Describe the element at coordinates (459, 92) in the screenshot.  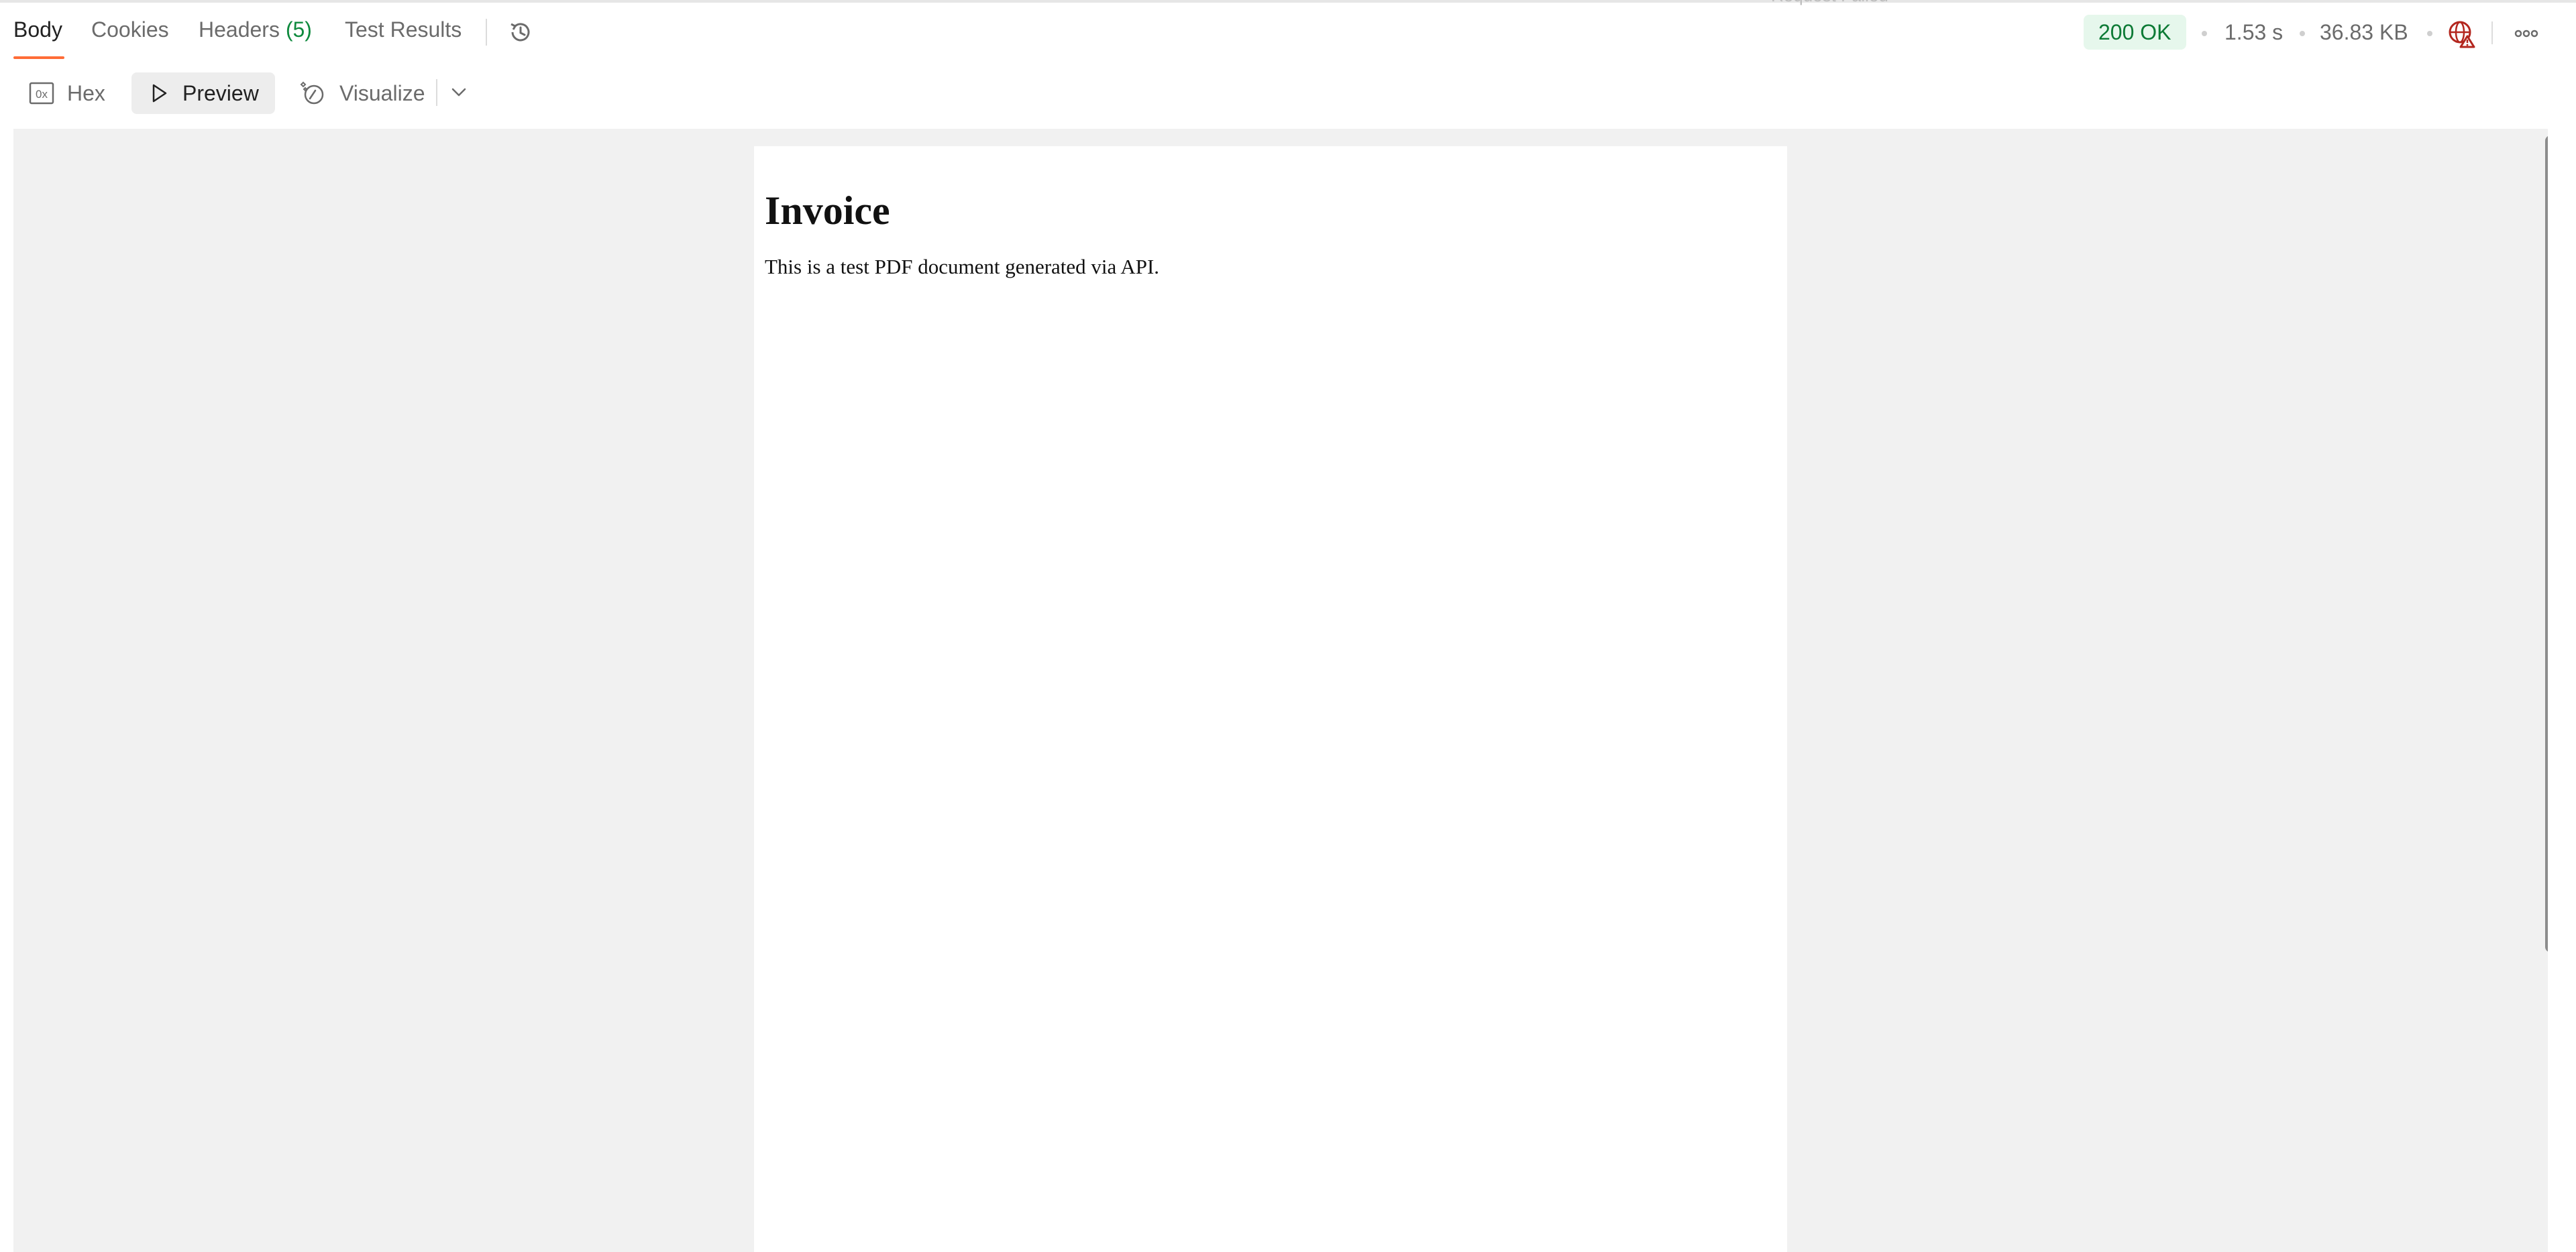
I see `chevron-down-icon` at that location.